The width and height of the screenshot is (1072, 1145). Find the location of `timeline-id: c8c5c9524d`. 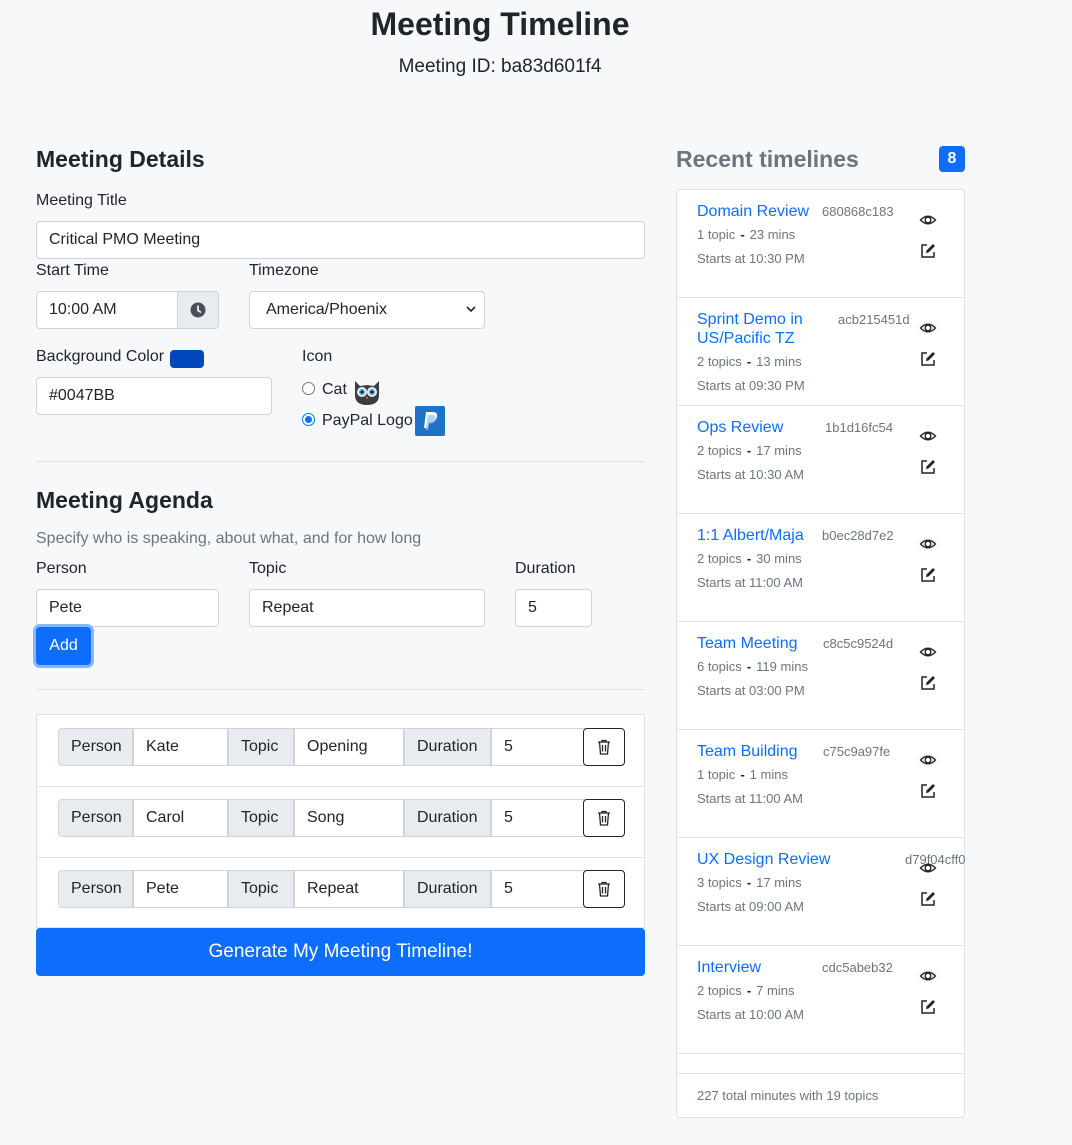

timeline-id: c8c5c9524d is located at coordinates (858, 643).